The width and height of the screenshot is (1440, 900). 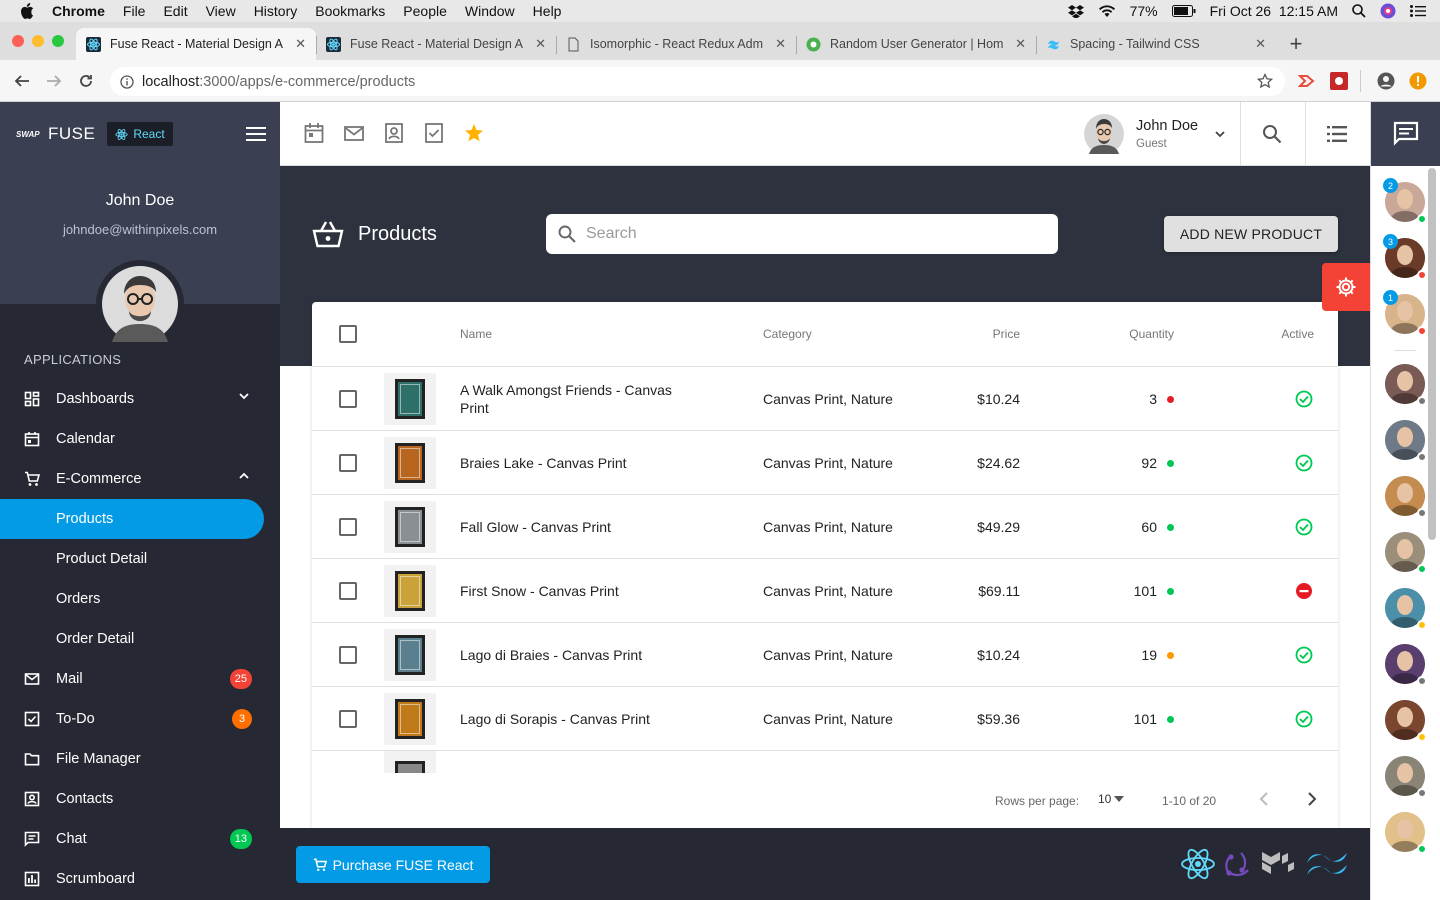 I want to click on menu-app-name: Chrome, so click(x=78, y=11).